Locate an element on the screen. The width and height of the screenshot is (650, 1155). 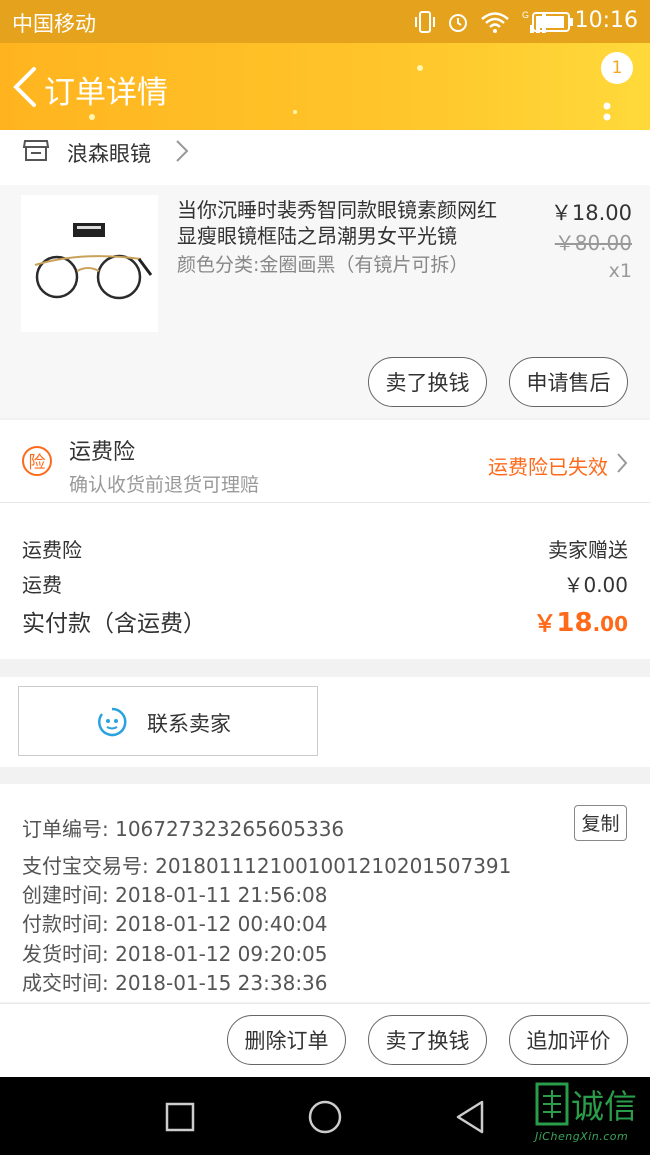
page-title: 订单详情 is located at coordinates (106, 93).